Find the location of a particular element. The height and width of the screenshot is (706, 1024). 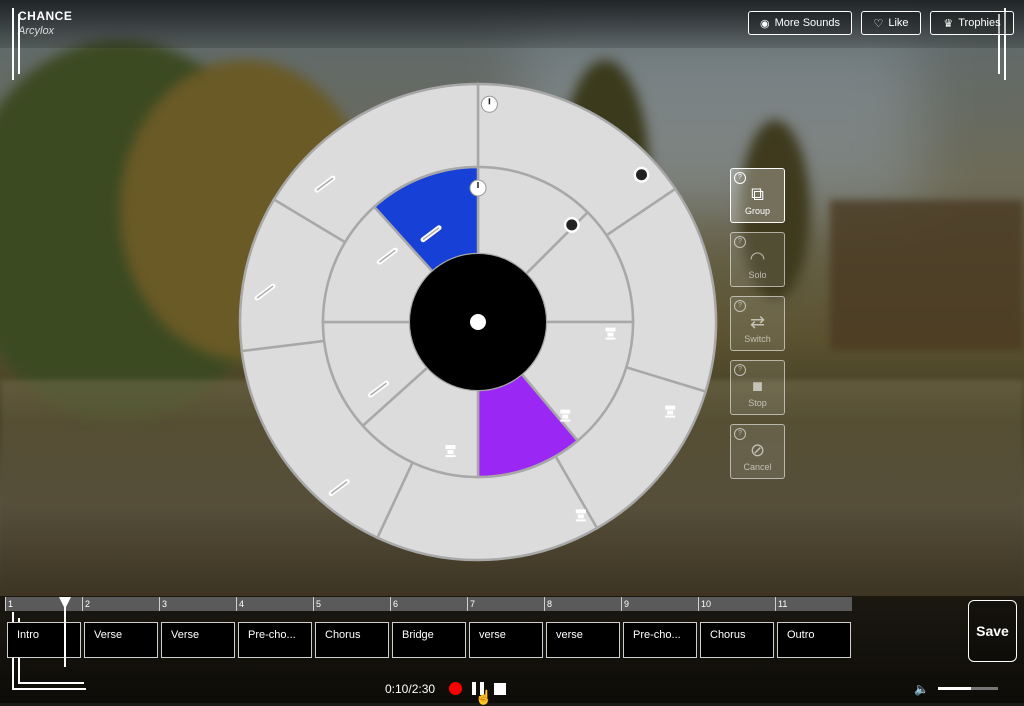

switch-icon: ⇄ is located at coordinates (757, 322).